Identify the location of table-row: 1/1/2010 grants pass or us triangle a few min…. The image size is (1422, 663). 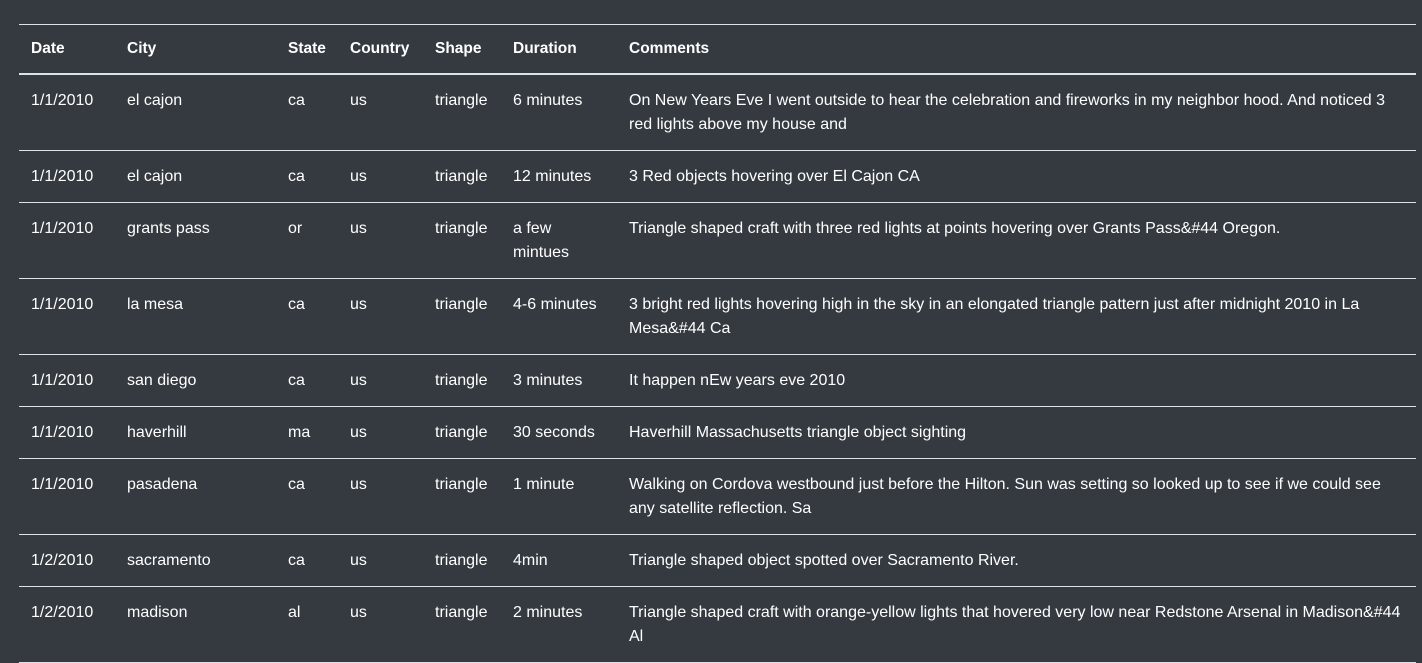
(717, 240).